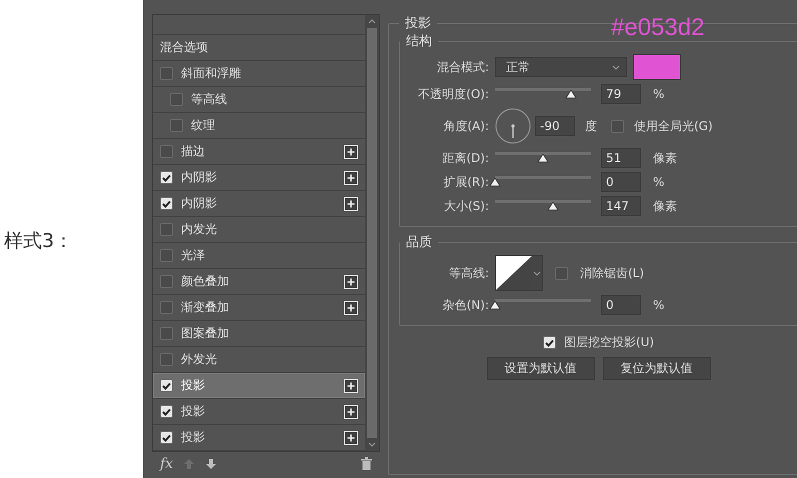  I want to click on field-label: 距离(D):, so click(465, 158).